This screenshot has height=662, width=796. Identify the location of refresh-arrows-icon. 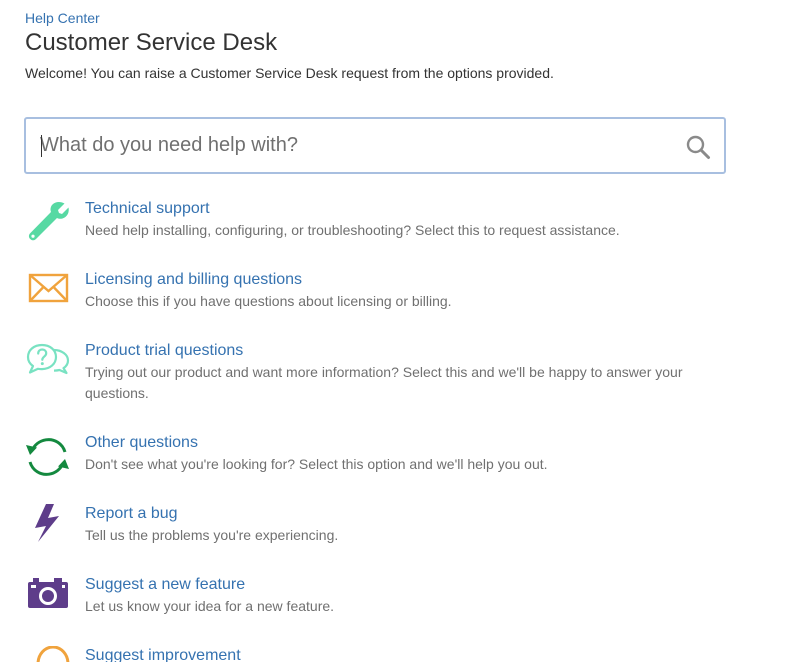
(47, 457).